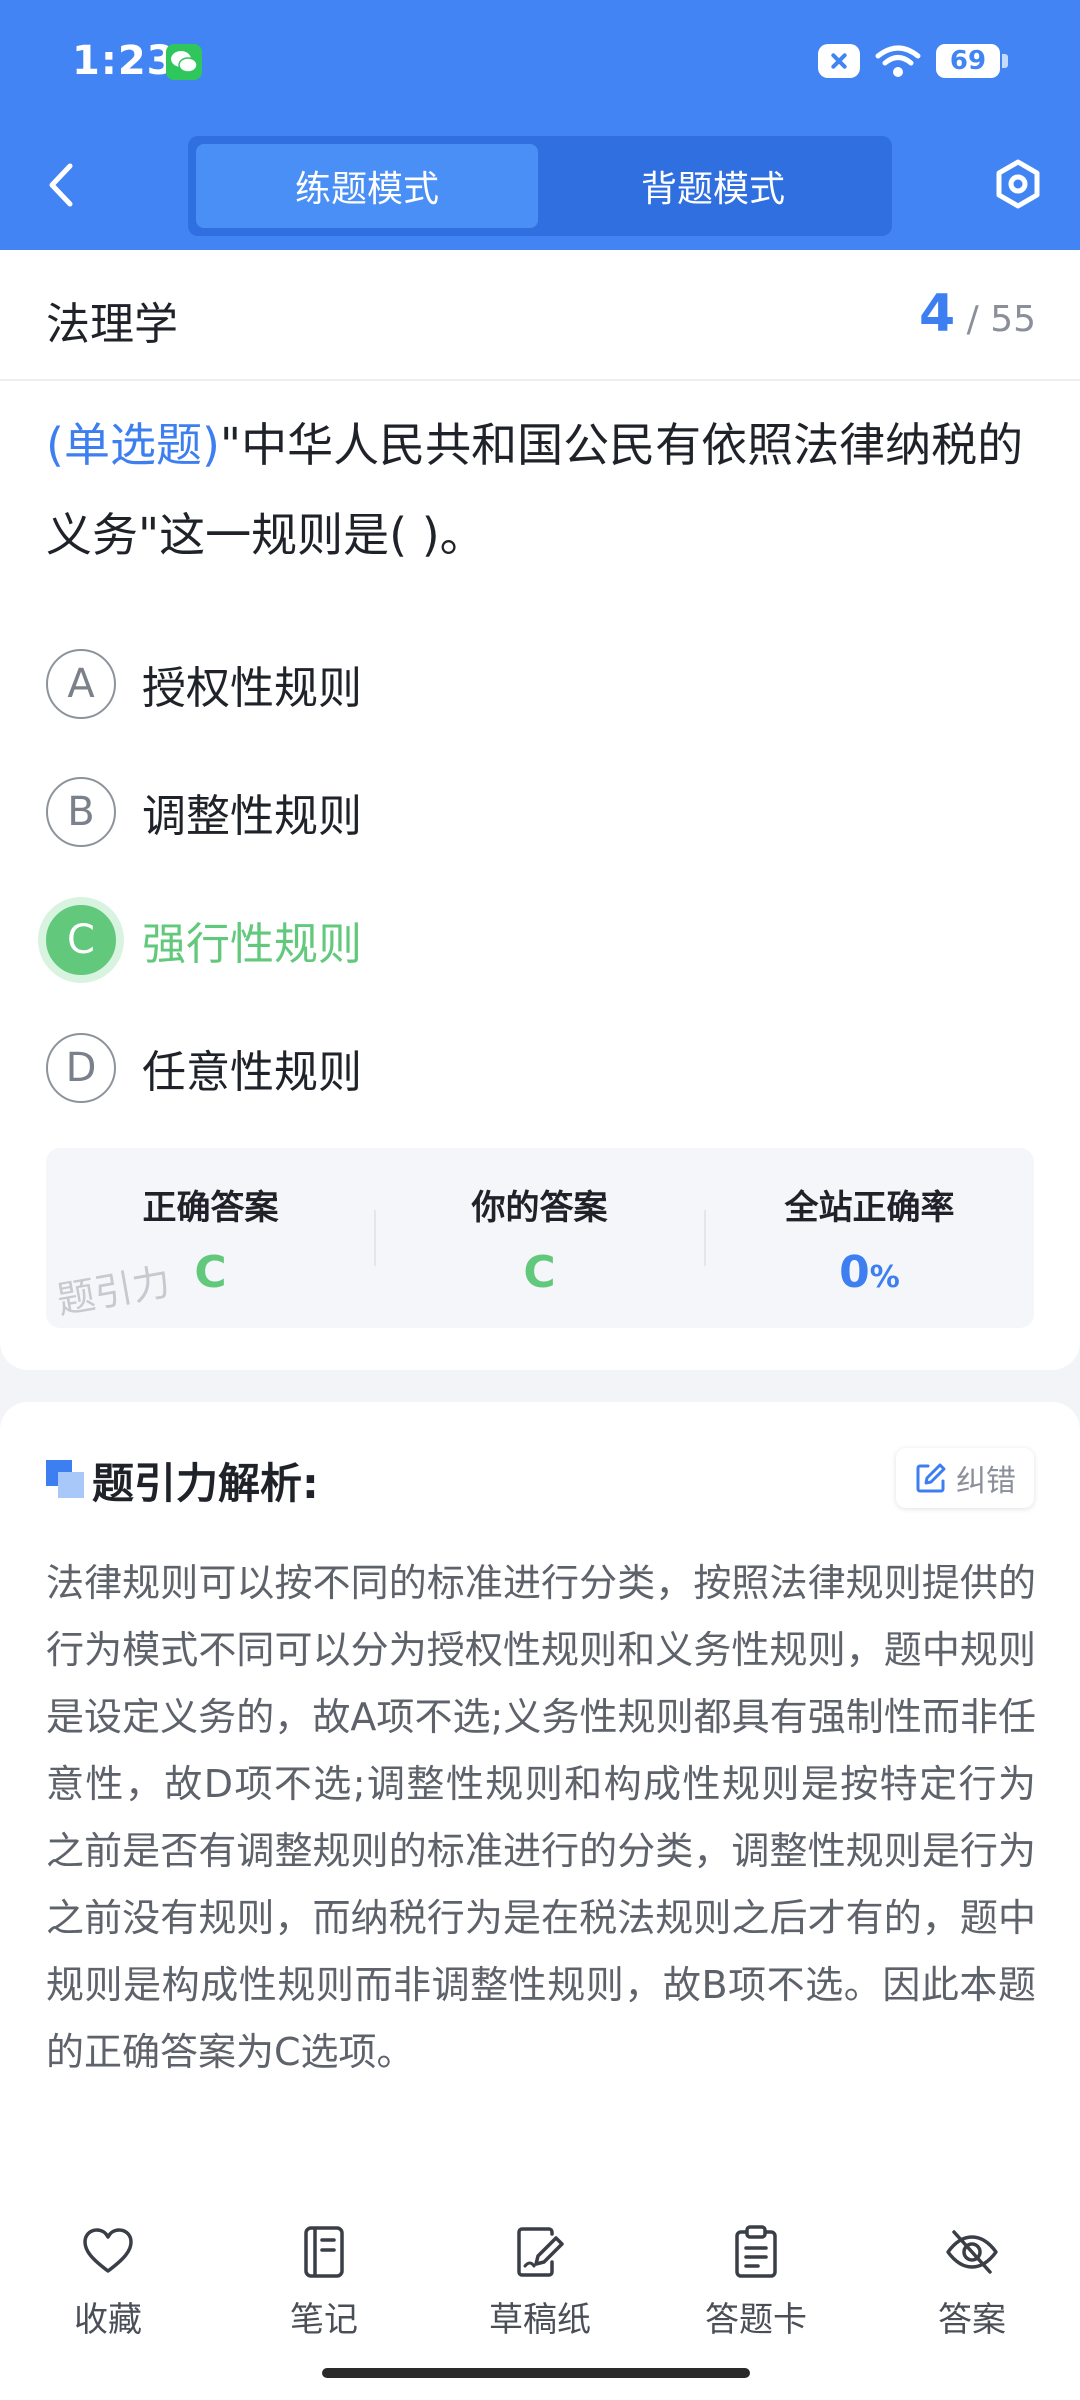 The image size is (1080, 2400). What do you see at coordinates (112, 324) in the screenshot?
I see `subject-title: 法理学` at bounding box center [112, 324].